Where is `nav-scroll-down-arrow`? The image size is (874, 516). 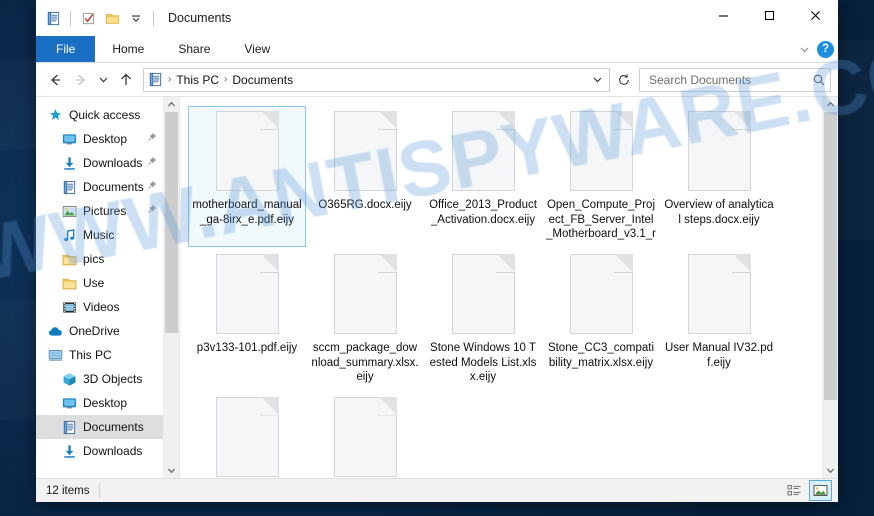 nav-scroll-down-arrow is located at coordinates (171, 470).